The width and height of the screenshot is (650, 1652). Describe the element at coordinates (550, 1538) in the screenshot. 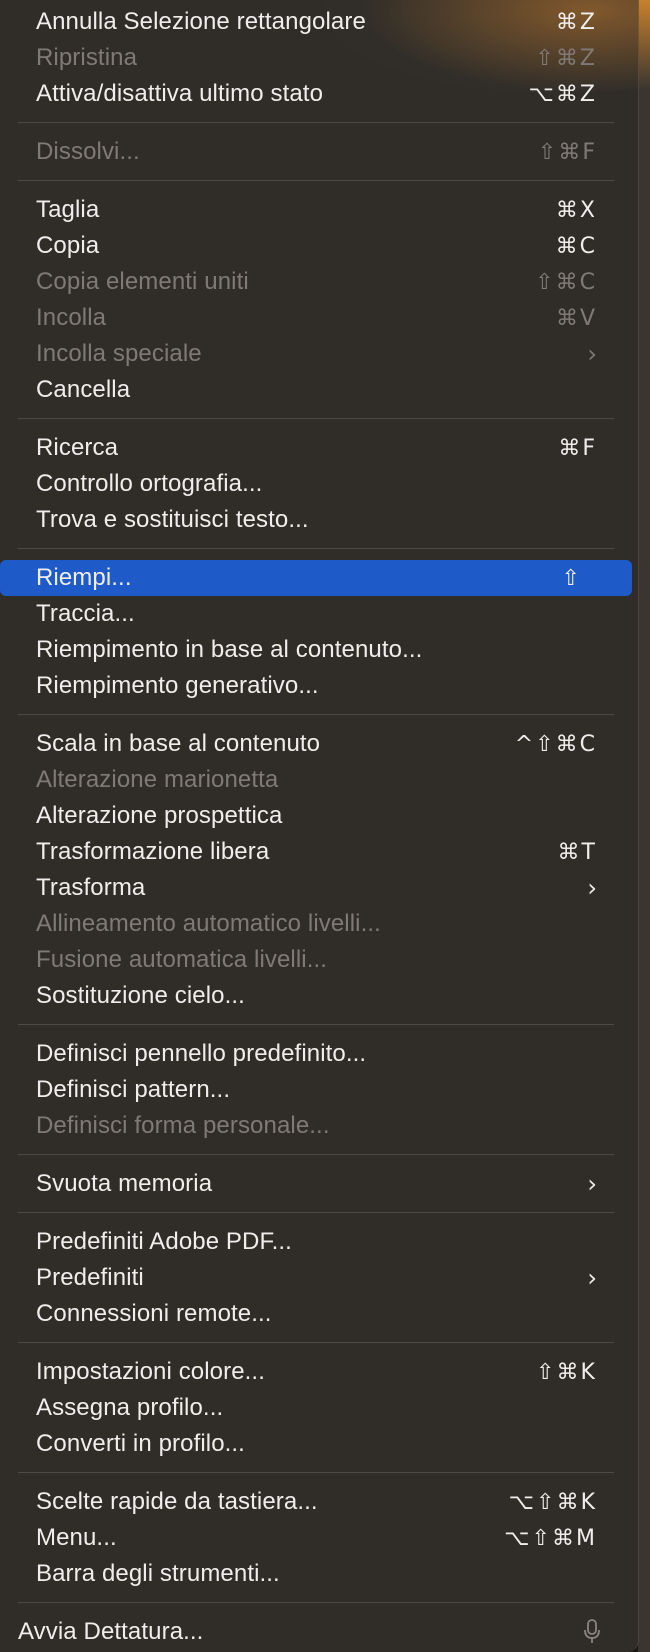

I see `menu-item-shortcut: ⌥⇧⌘M` at that location.